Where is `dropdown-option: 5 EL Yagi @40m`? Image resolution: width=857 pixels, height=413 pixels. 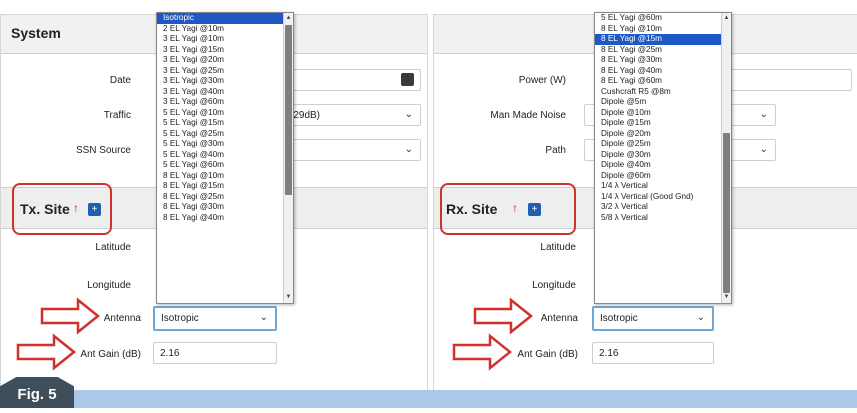 dropdown-option: 5 EL Yagi @40m is located at coordinates (225, 155).